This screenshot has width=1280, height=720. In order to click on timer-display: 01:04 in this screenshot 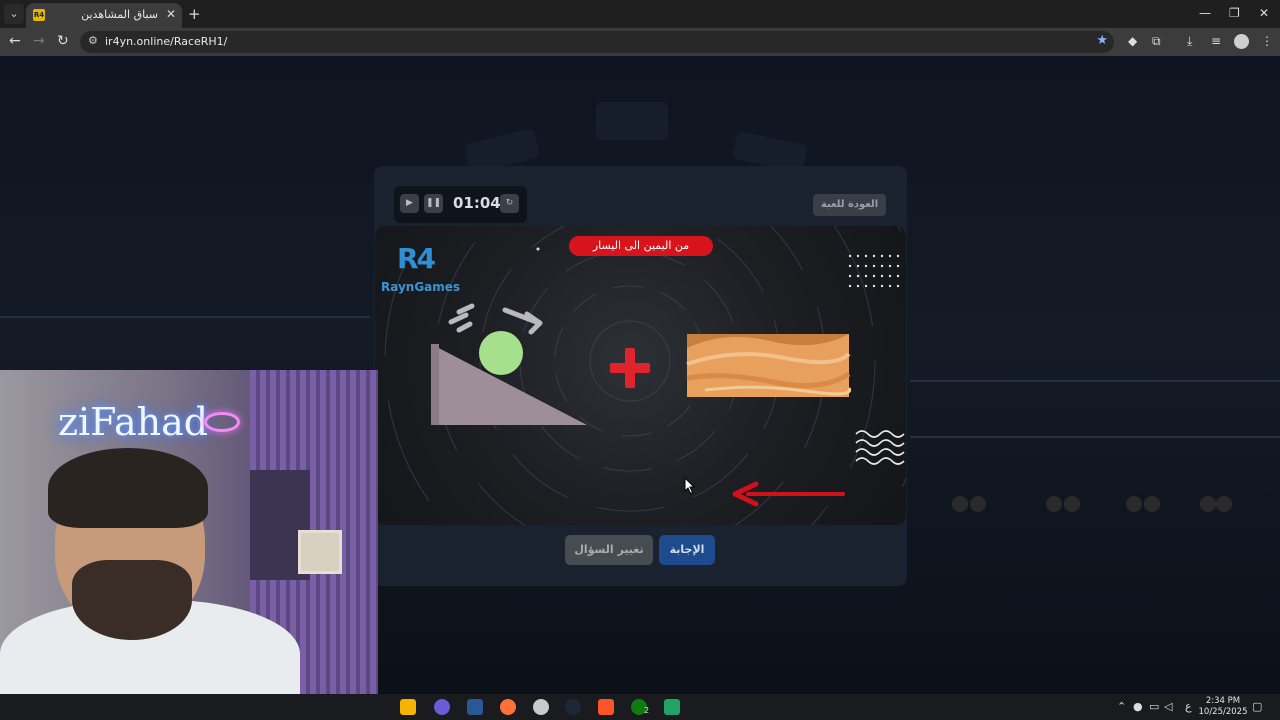, I will do `click(477, 203)`.